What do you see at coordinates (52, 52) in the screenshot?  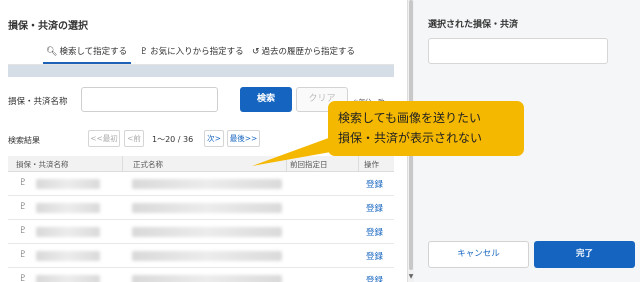 I see `search-icon: 🔍︎` at bounding box center [52, 52].